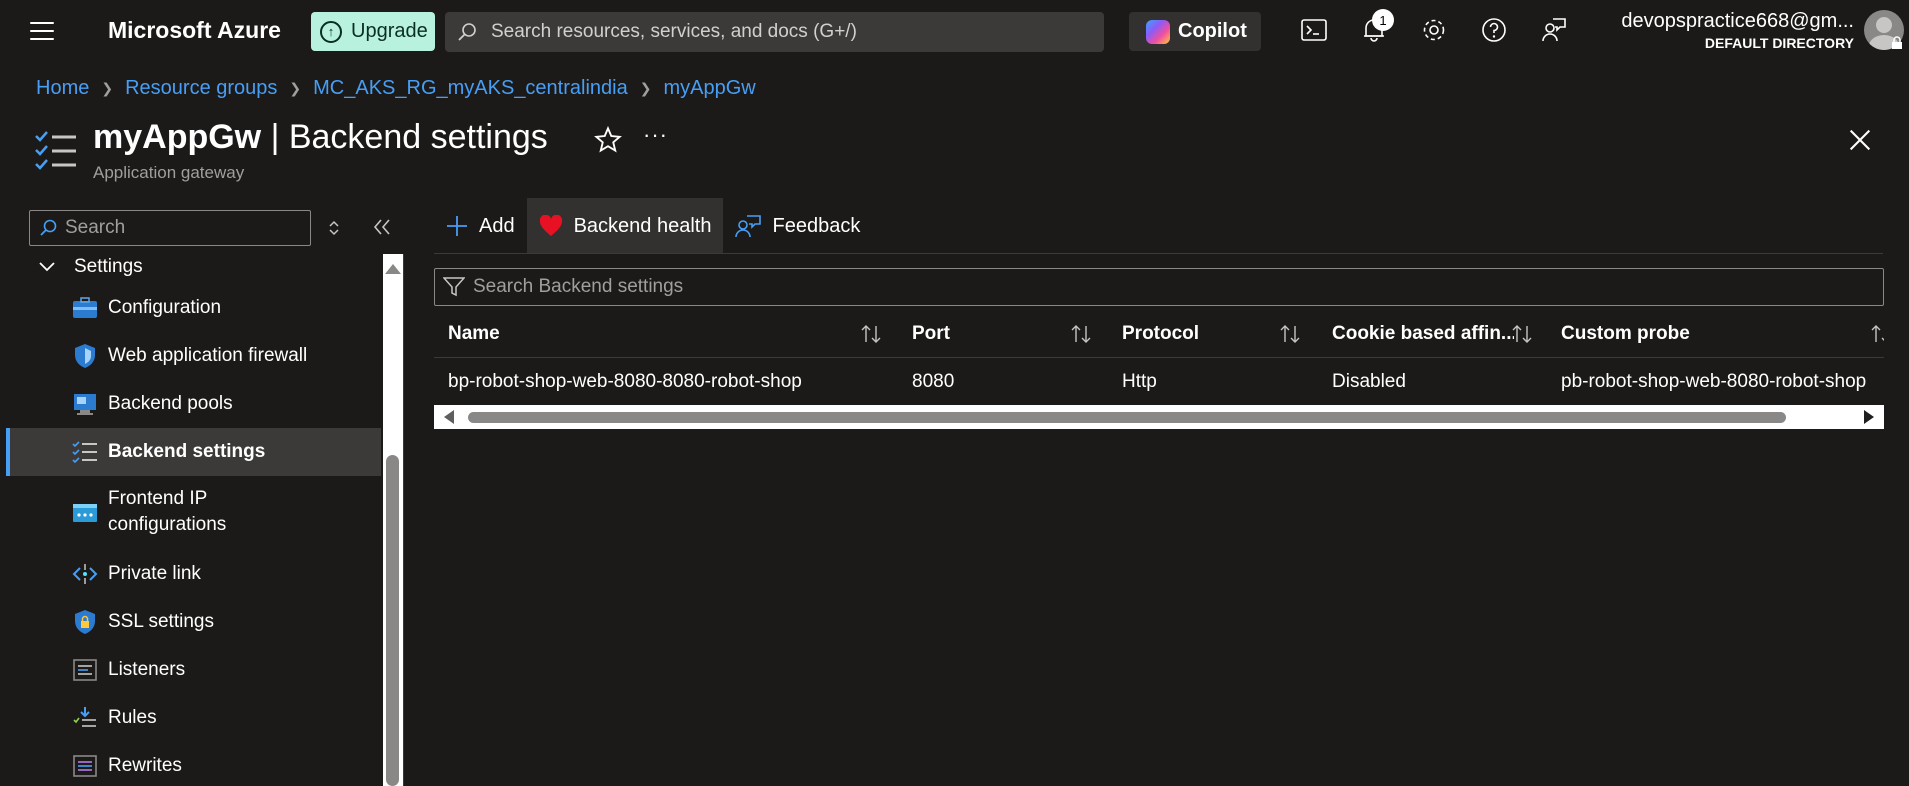 The width and height of the screenshot is (1909, 786). I want to click on sidebar-item-label: Backend pools, so click(170, 403).